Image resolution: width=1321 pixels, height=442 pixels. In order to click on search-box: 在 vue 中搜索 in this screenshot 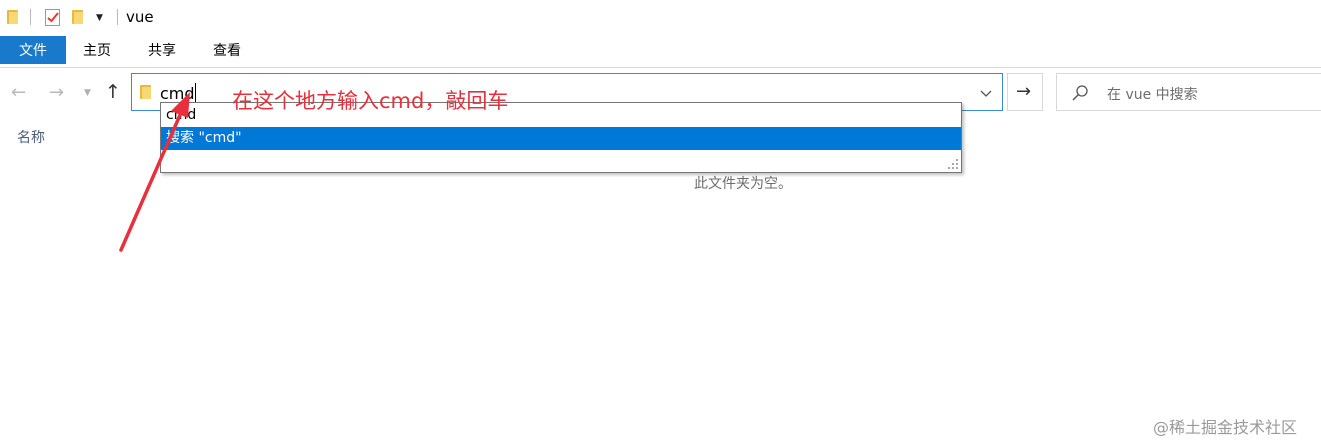, I will do `click(1188, 92)`.